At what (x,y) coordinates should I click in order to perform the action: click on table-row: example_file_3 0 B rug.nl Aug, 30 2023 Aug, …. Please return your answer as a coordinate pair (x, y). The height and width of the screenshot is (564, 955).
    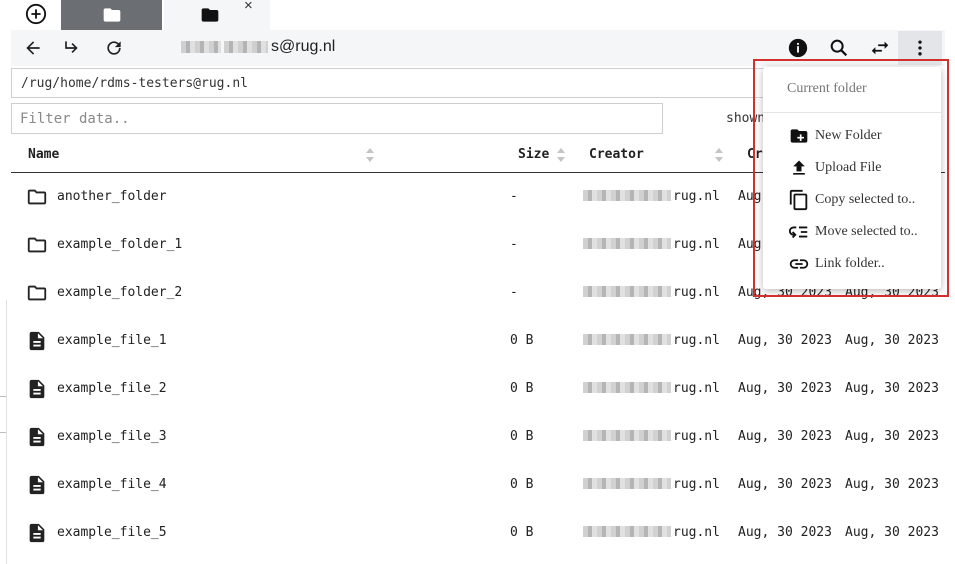
    Looking at the image, I should click on (478, 437).